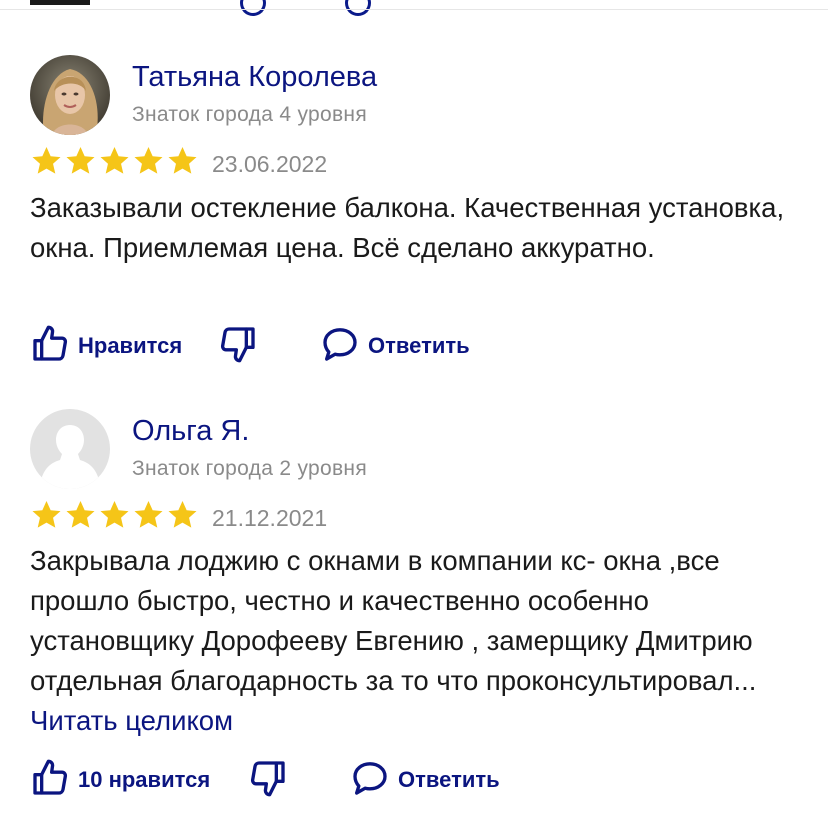 Image resolution: width=828 pixels, height=827 pixels. I want to click on partial-dislike-icon, so click(253, 8).